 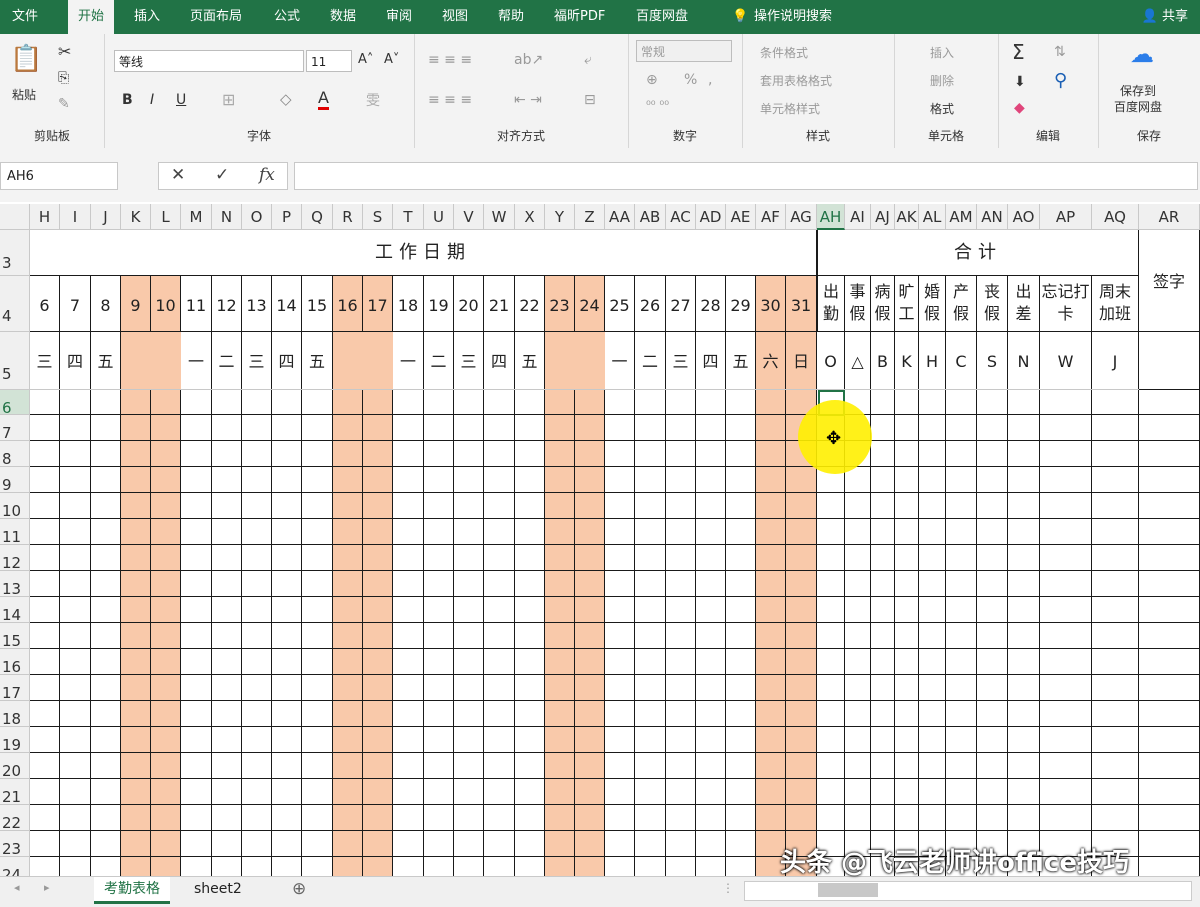 I want to click on day-number-cell: 30, so click(x=771, y=304).